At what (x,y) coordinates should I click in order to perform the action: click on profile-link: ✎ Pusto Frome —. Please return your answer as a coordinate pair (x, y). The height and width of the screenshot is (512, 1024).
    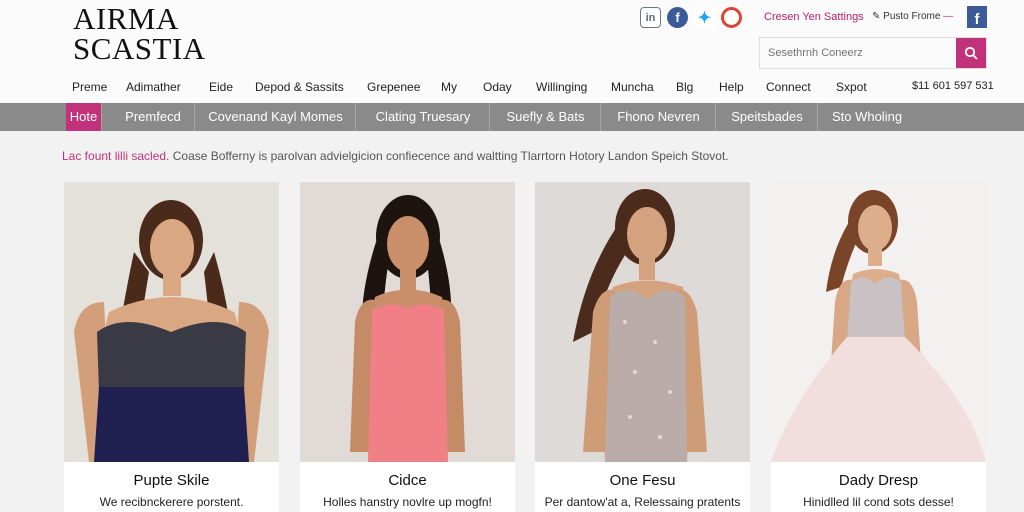
    Looking at the image, I should click on (912, 16).